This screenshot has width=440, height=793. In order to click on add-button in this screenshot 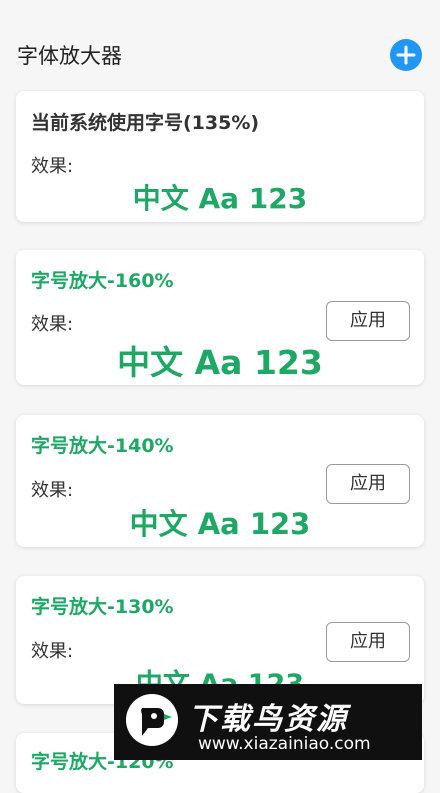, I will do `click(406, 55)`.